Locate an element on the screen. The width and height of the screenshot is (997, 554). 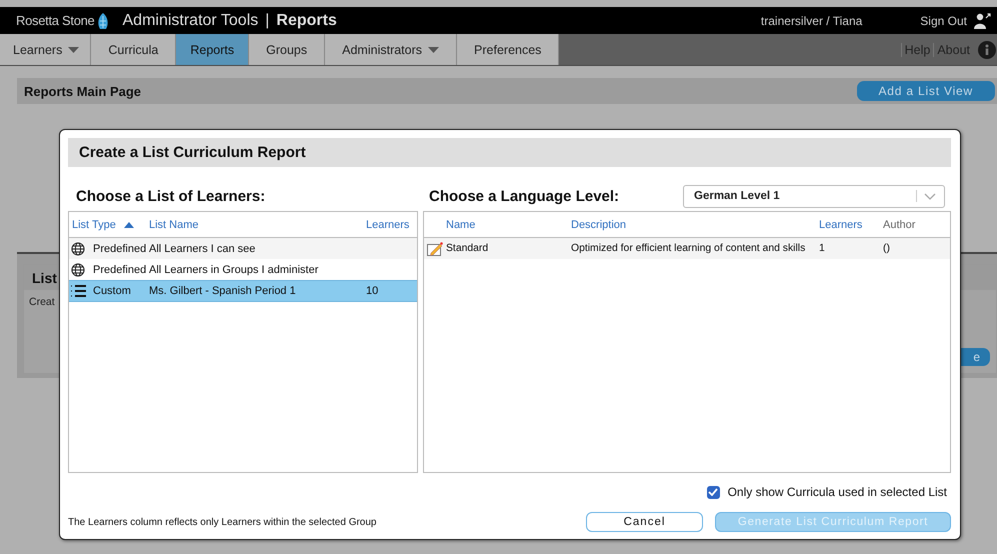
nav-tab: Groups is located at coordinates (287, 49).